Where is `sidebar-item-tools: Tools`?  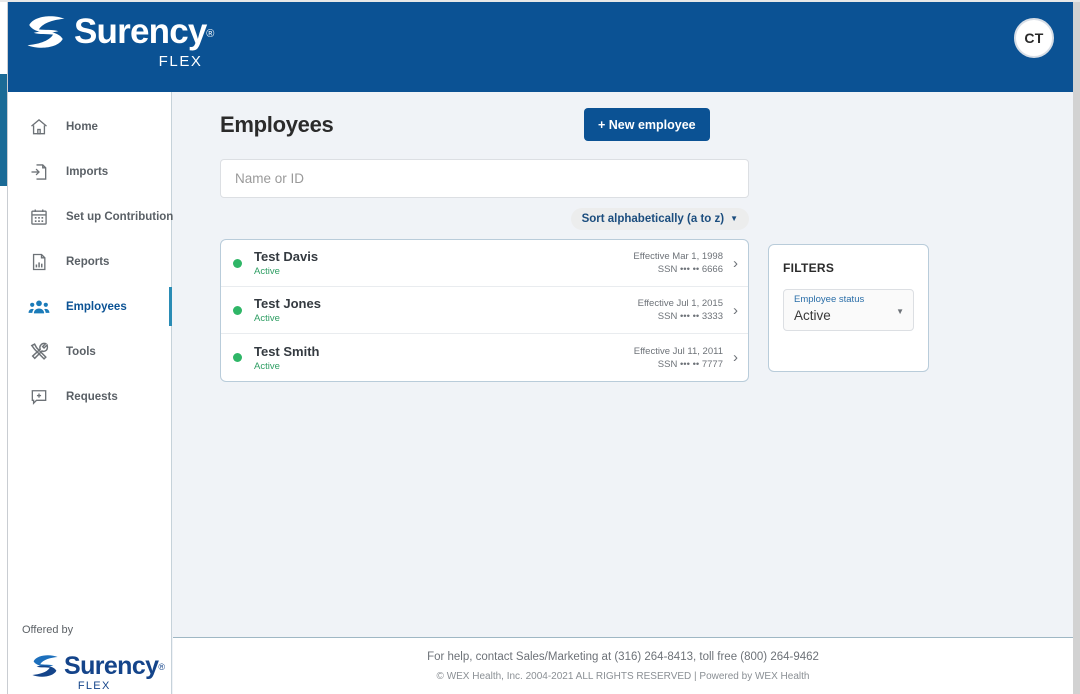 sidebar-item-tools: Tools is located at coordinates (89, 351).